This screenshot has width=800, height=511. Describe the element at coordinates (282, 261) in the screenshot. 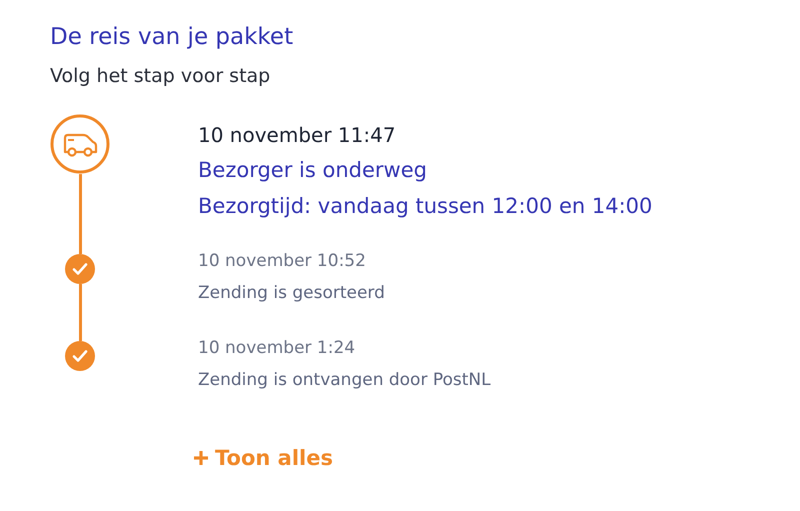

I see `event-date: 10 november 10:52` at that location.